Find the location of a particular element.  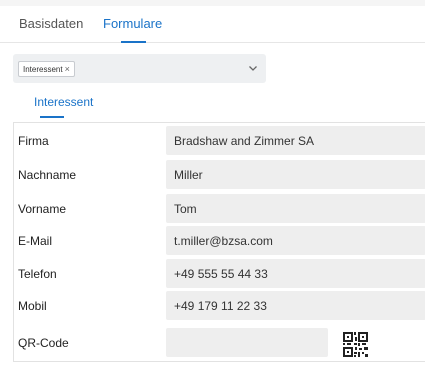

form-row-firma: Firma is located at coordinates (219, 140).